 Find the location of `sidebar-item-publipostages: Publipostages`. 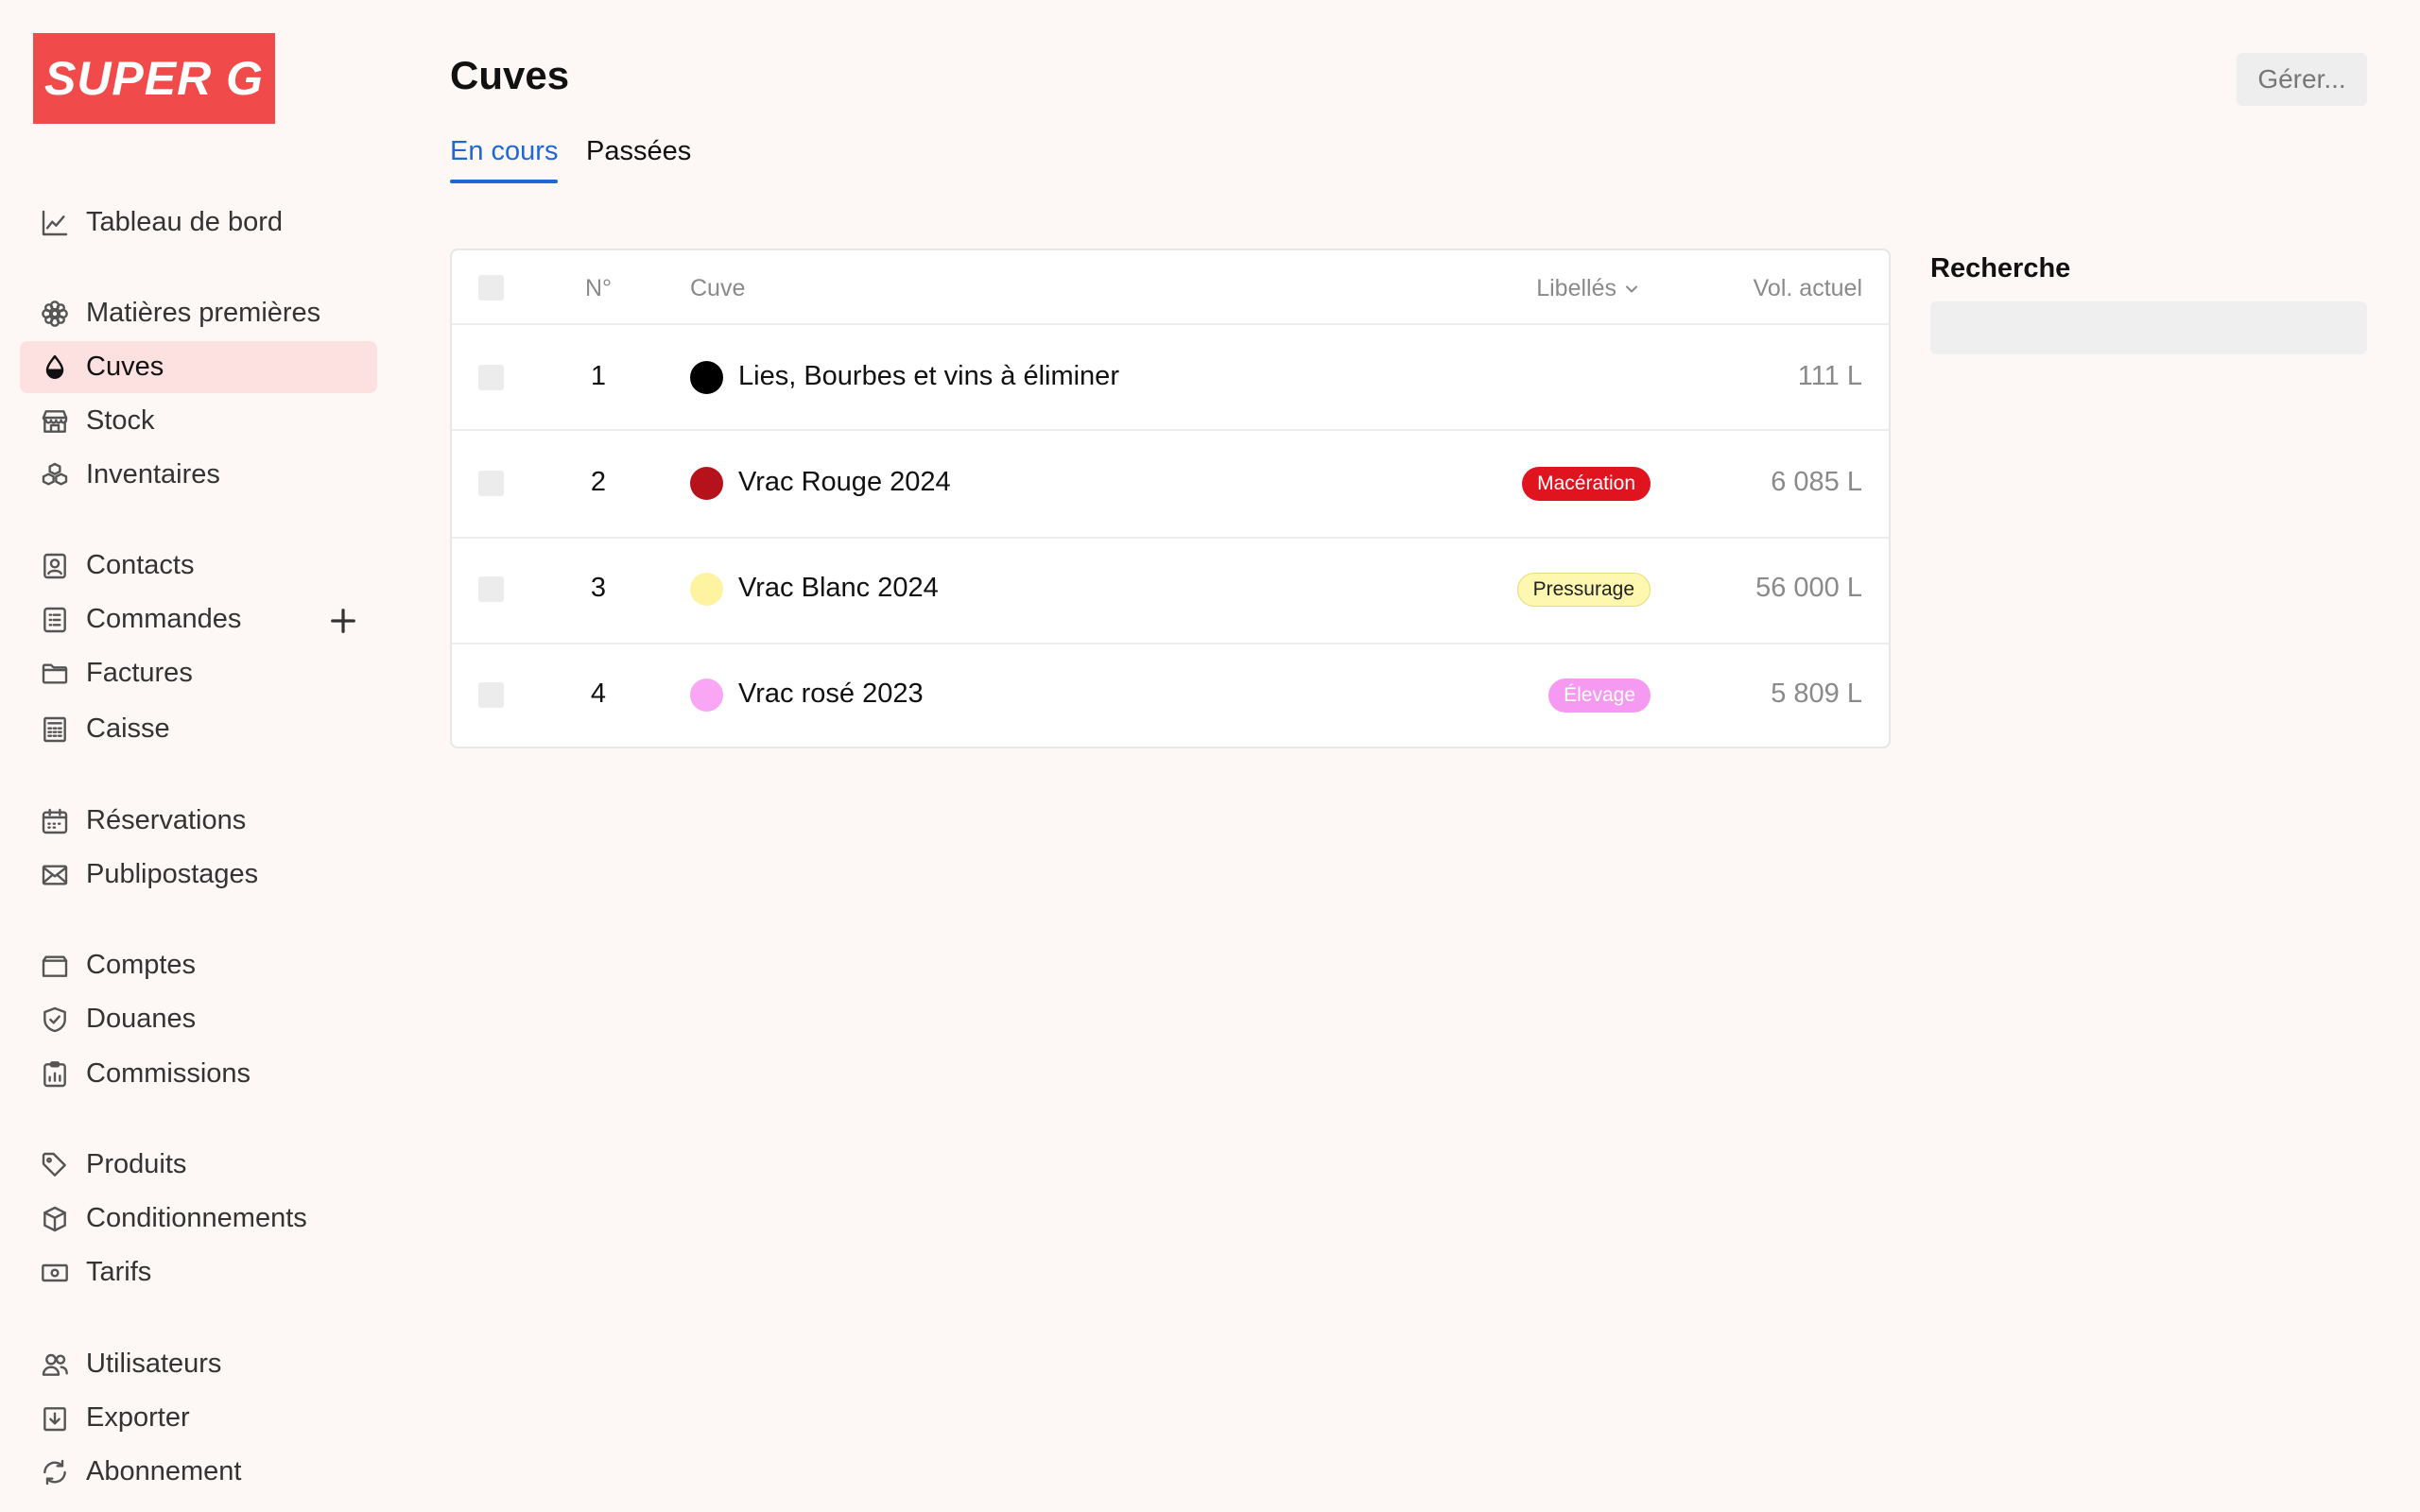

sidebar-item-publipostages: Publipostages is located at coordinates (198, 875).